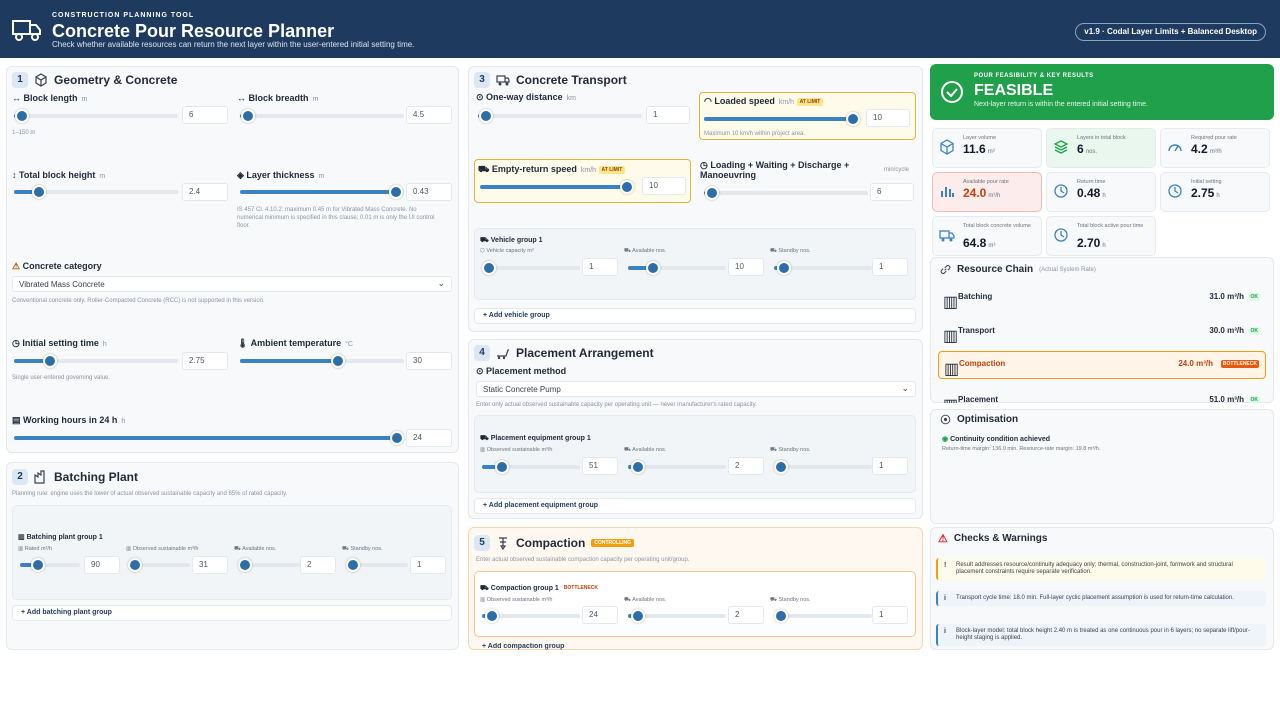 The width and height of the screenshot is (1280, 720). What do you see at coordinates (560, 116) in the screenshot?
I see `one-way-slider` at bounding box center [560, 116].